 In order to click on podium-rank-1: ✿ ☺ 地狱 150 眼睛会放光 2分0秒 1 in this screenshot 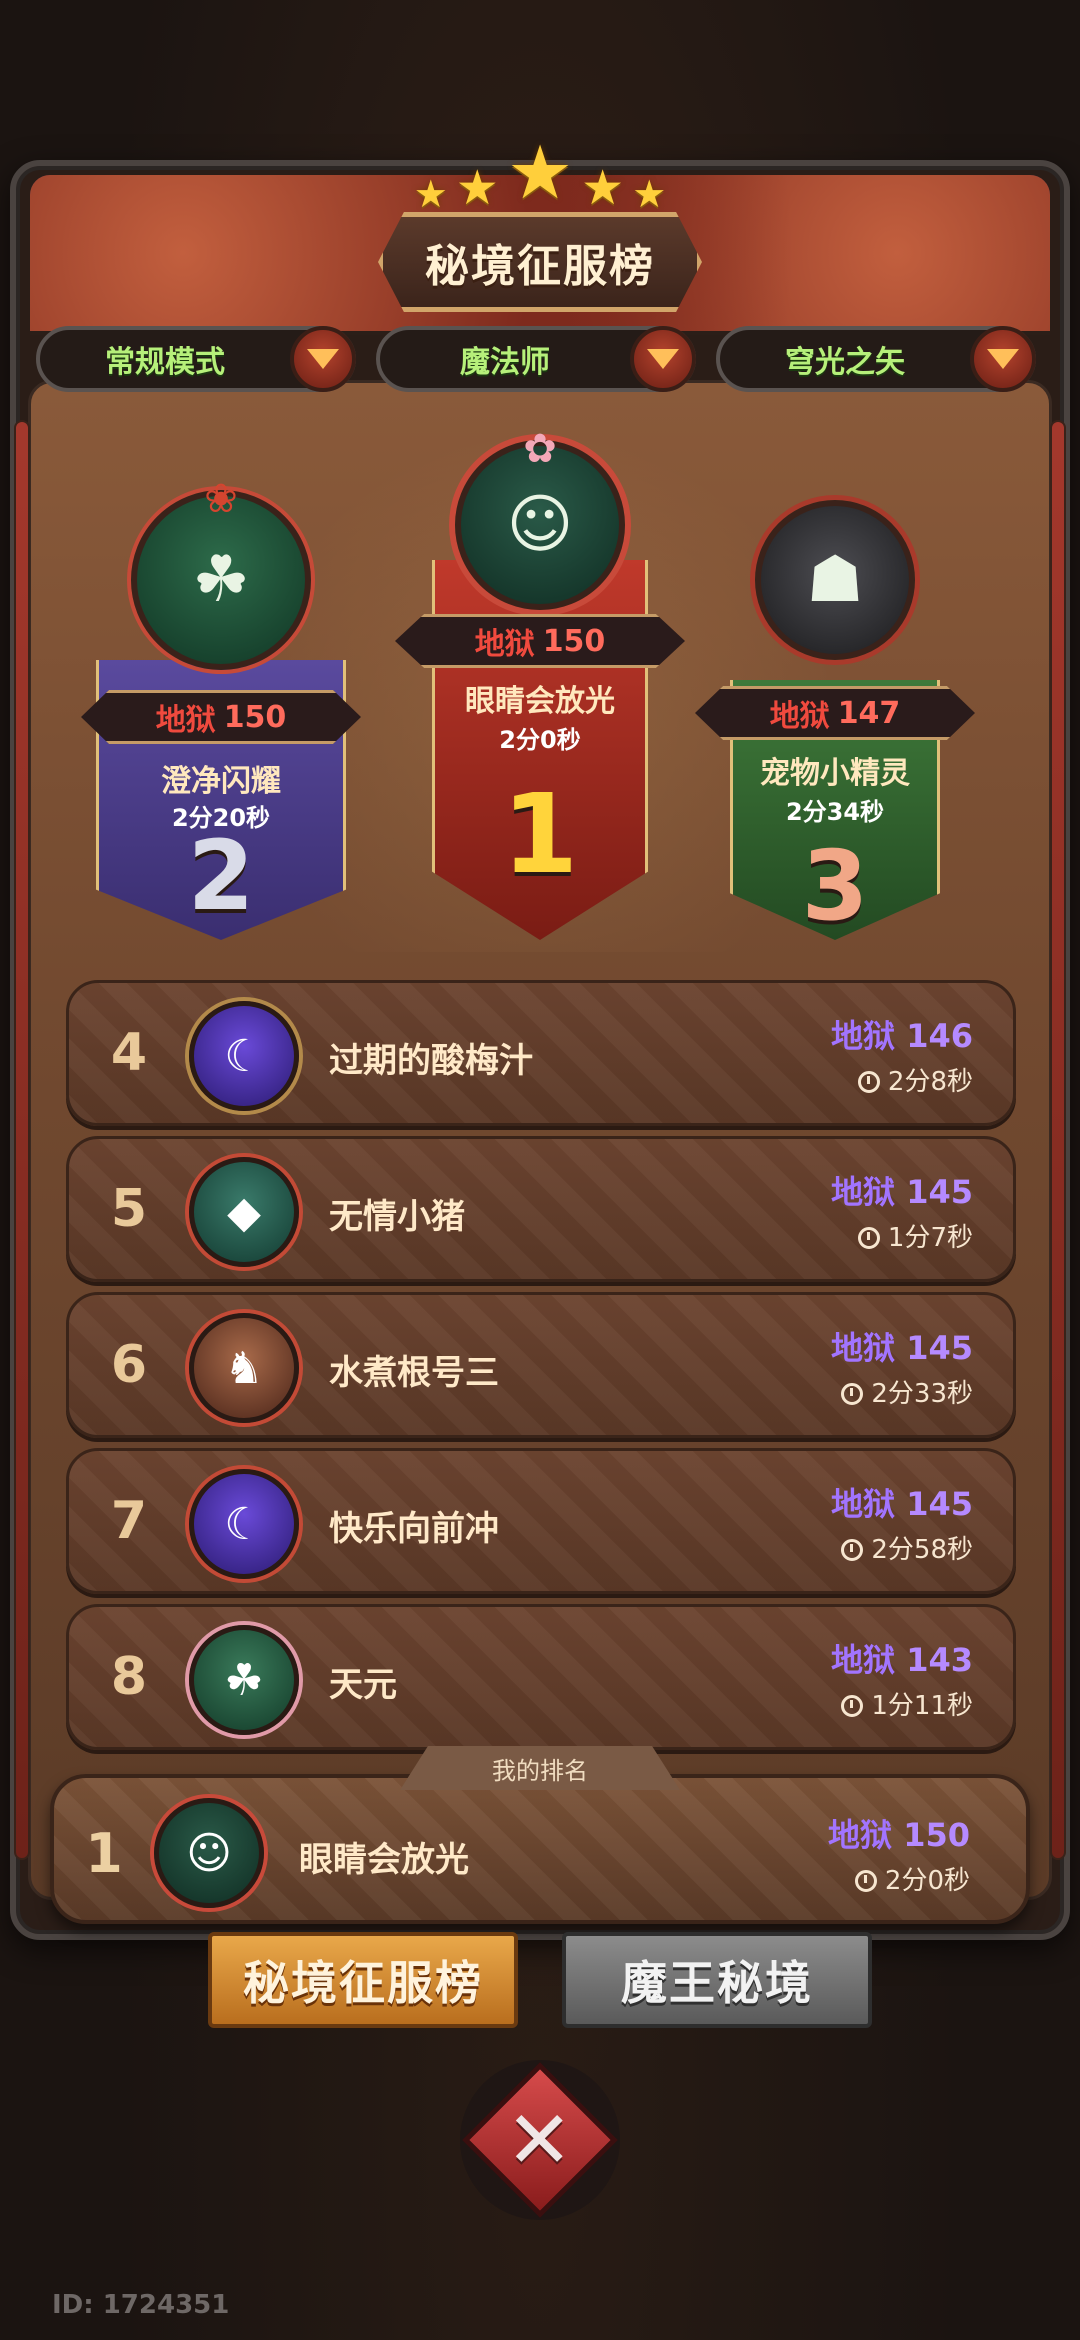, I will do `click(540, 670)`.